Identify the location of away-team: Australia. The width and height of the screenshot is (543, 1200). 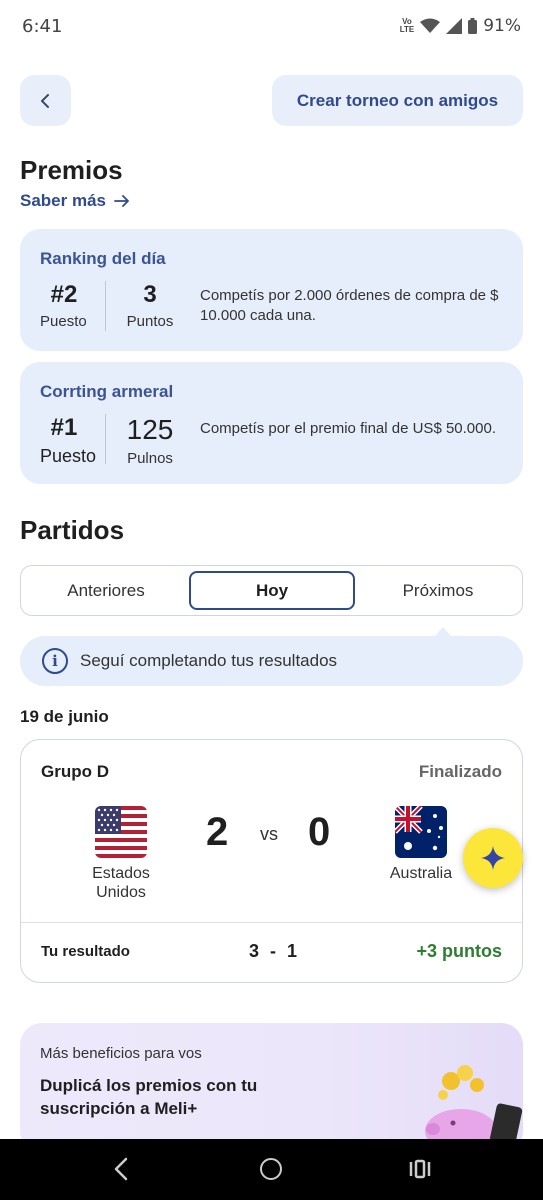
(421, 844).